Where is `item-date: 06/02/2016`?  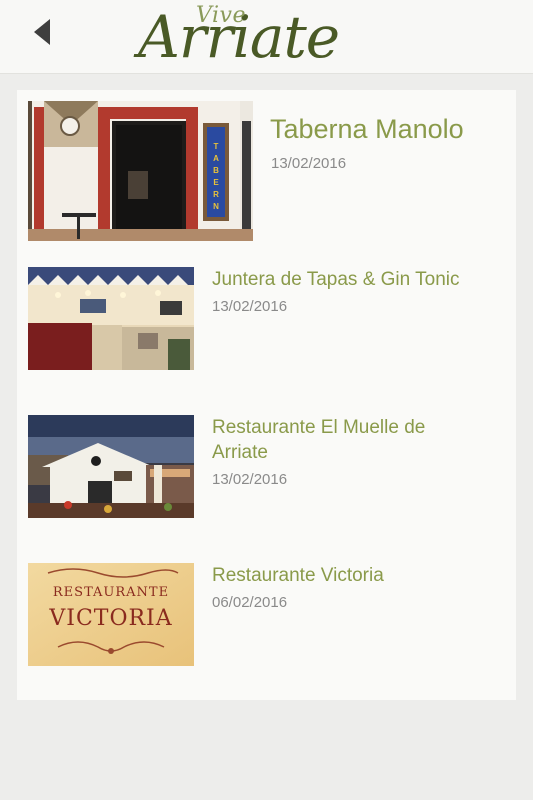
item-date: 06/02/2016 is located at coordinates (250, 602).